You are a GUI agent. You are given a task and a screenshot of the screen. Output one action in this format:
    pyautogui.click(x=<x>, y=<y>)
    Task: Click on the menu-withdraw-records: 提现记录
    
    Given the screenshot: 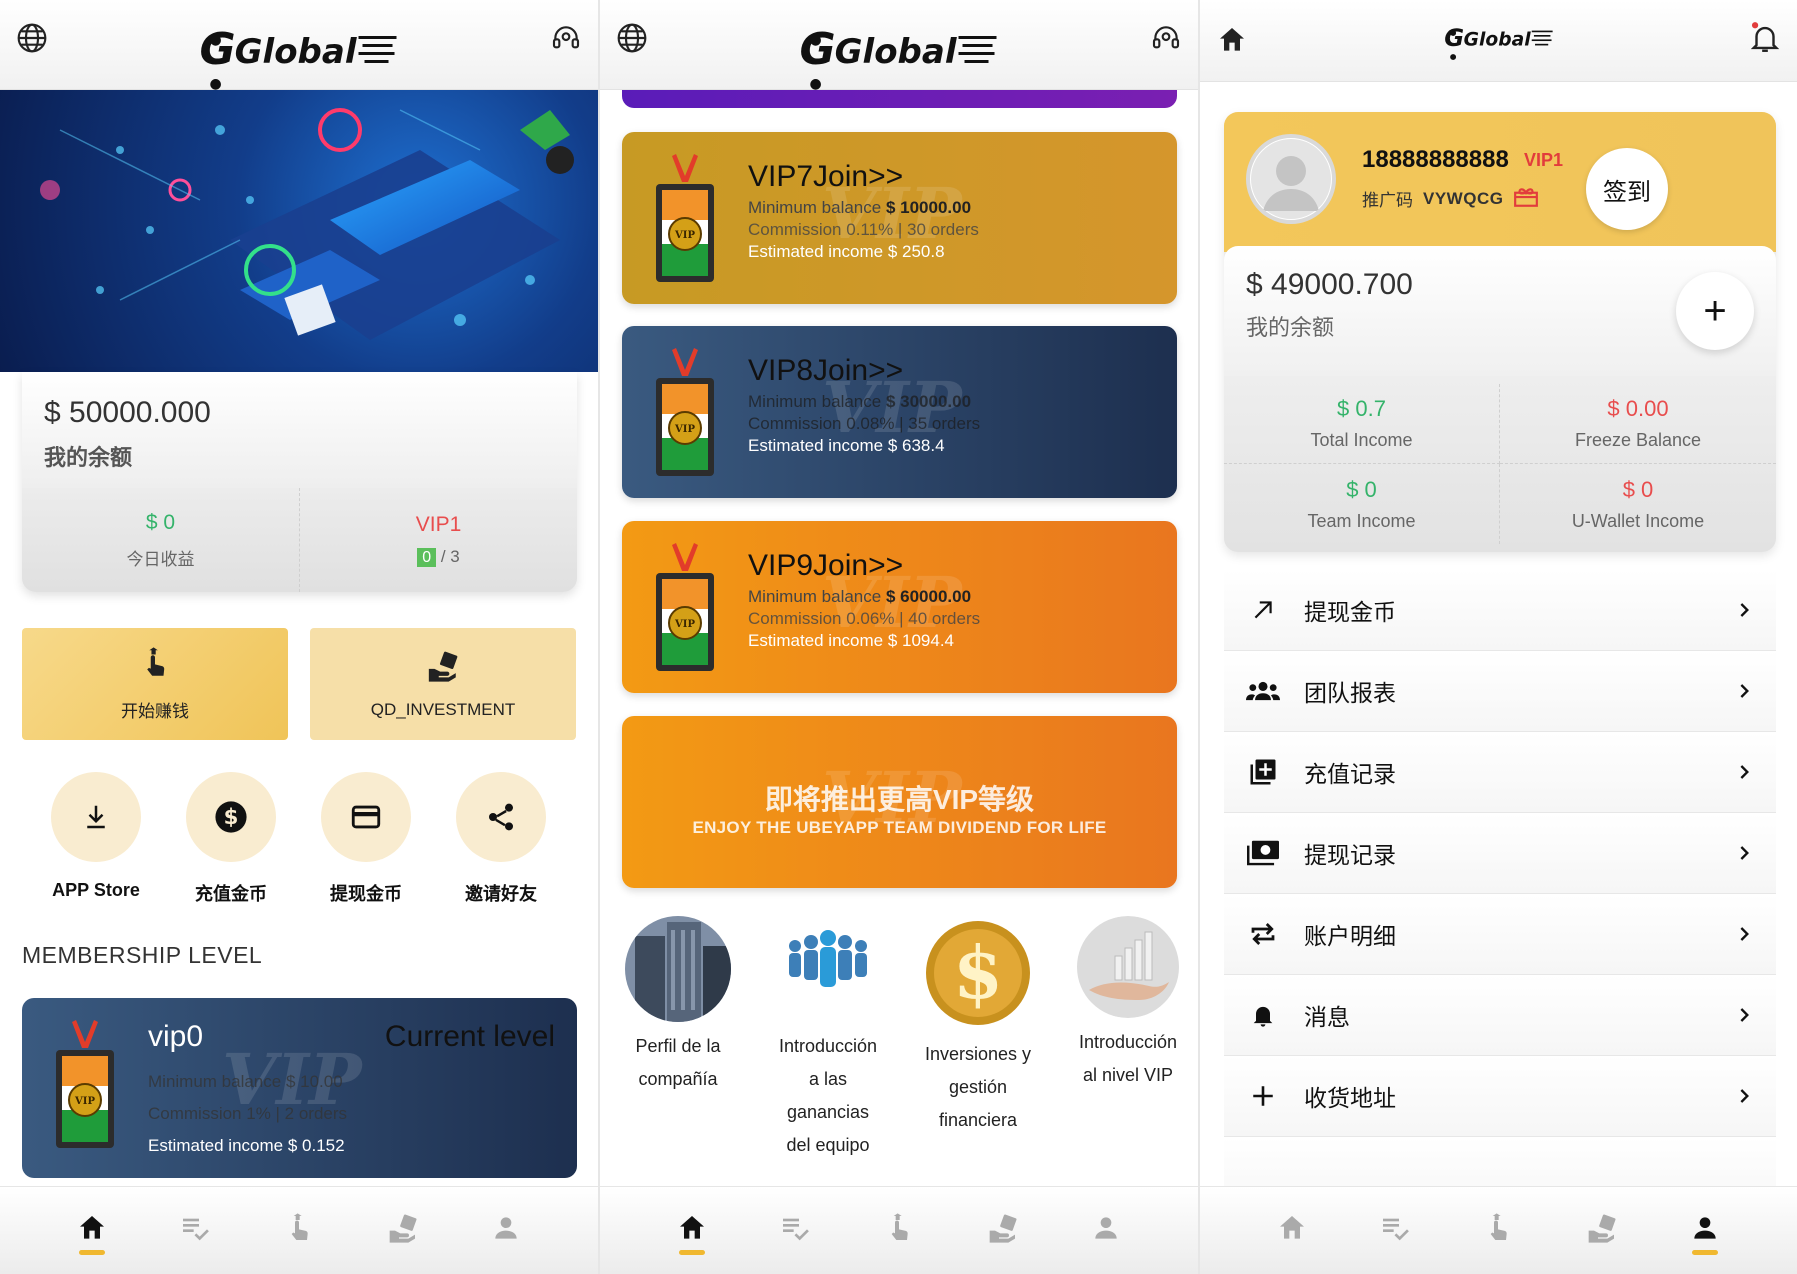 What is the action you would take?
    pyautogui.click(x=1500, y=853)
    